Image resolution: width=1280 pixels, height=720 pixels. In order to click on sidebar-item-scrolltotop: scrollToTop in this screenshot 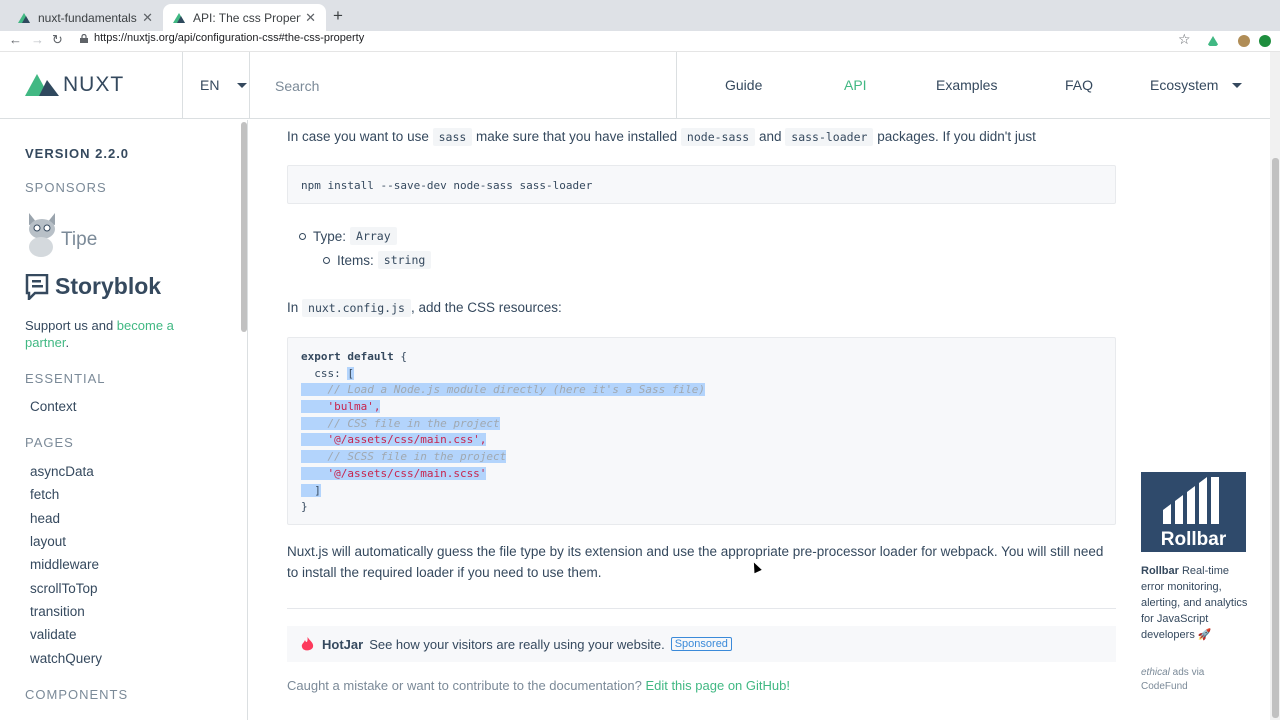, I will do `click(64, 588)`.